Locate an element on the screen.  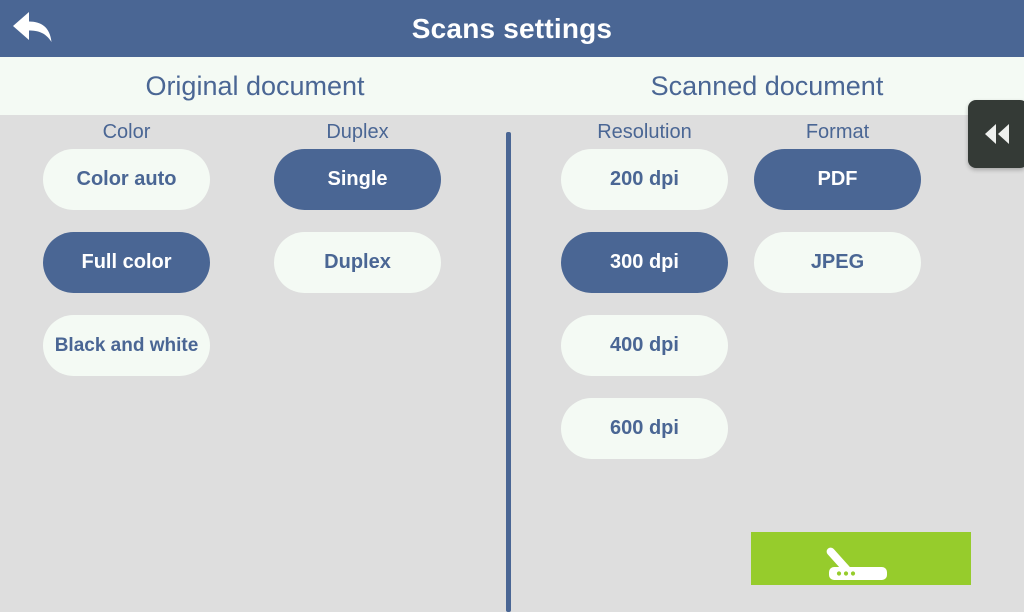
section-title-band: Original document Scanned document is located at coordinates (512, 86).